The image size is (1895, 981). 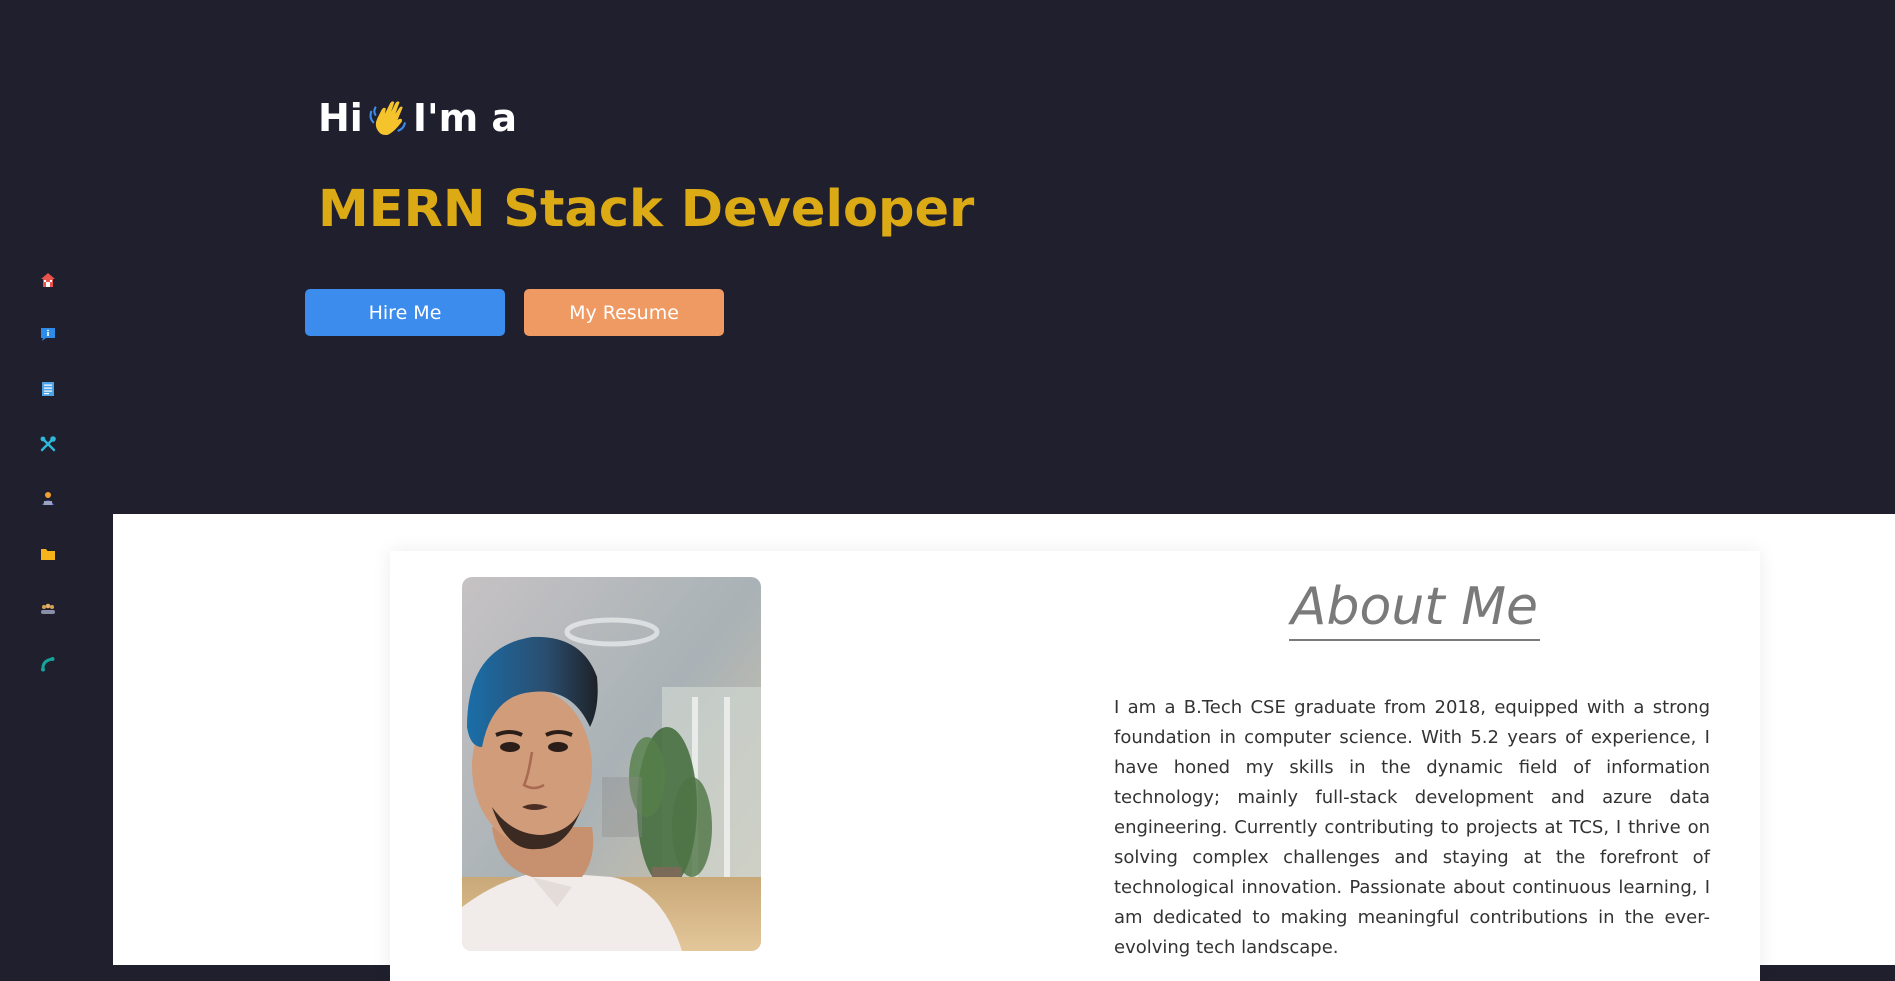 I want to click on home-icon, so click(x=48, y=280).